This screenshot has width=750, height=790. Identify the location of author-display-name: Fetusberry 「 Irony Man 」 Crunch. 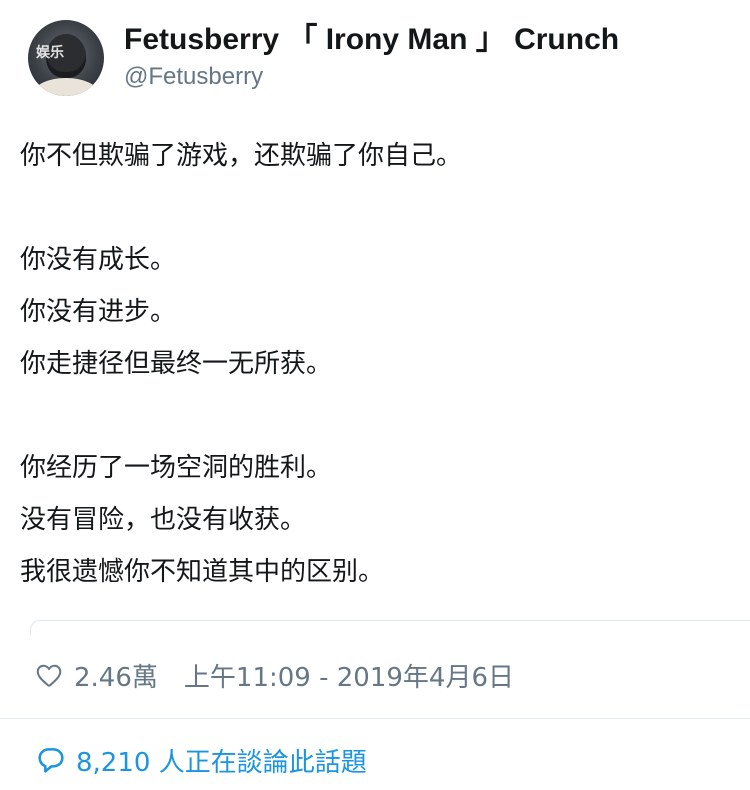
(371, 40).